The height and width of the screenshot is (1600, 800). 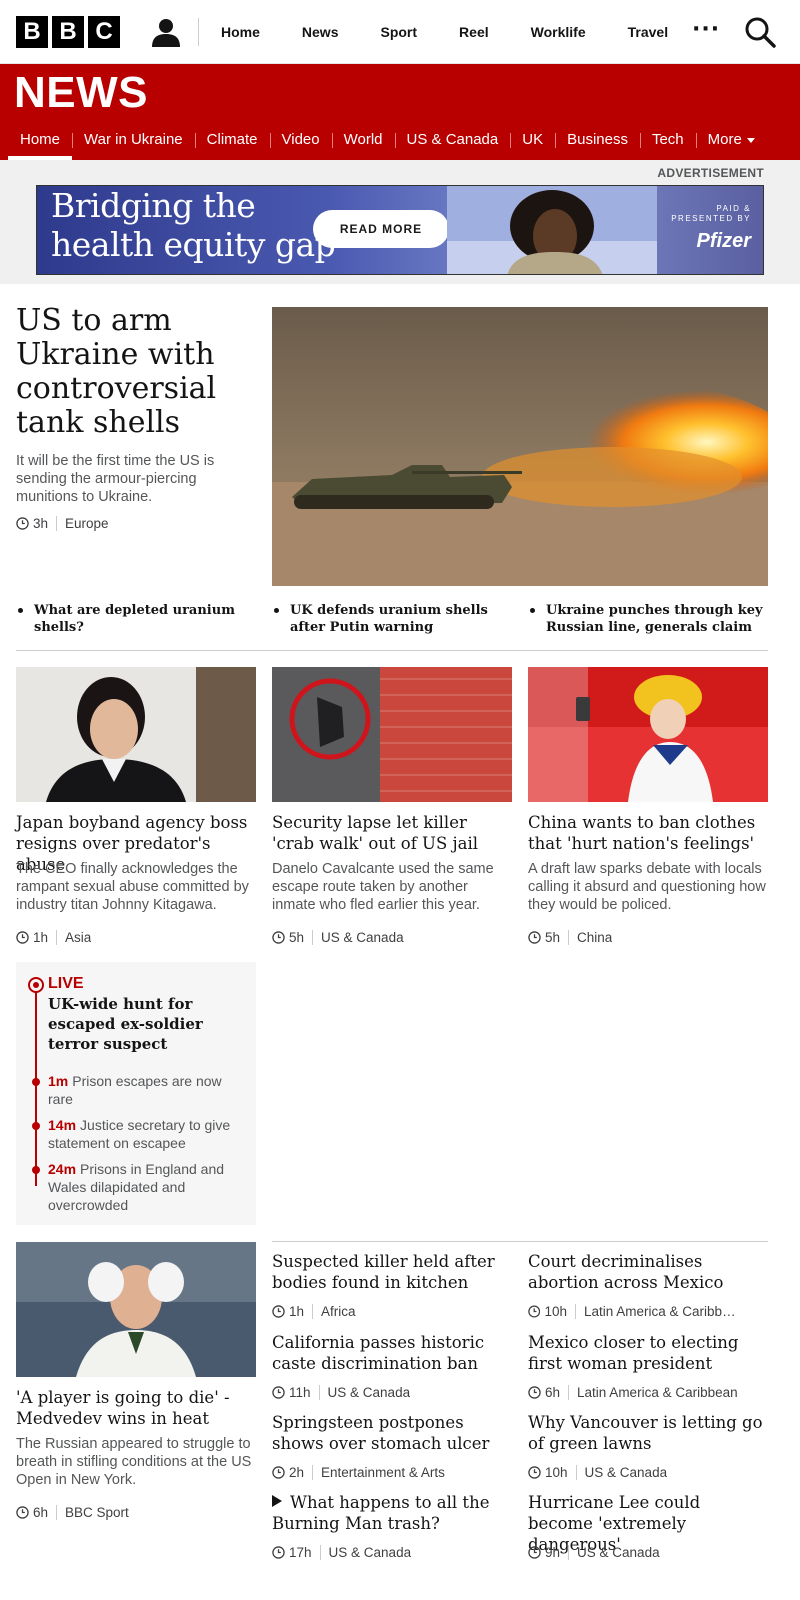 What do you see at coordinates (532, 140) in the screenshot?
I see `section-tab-uk: UK` at bounding box center [532, 140].